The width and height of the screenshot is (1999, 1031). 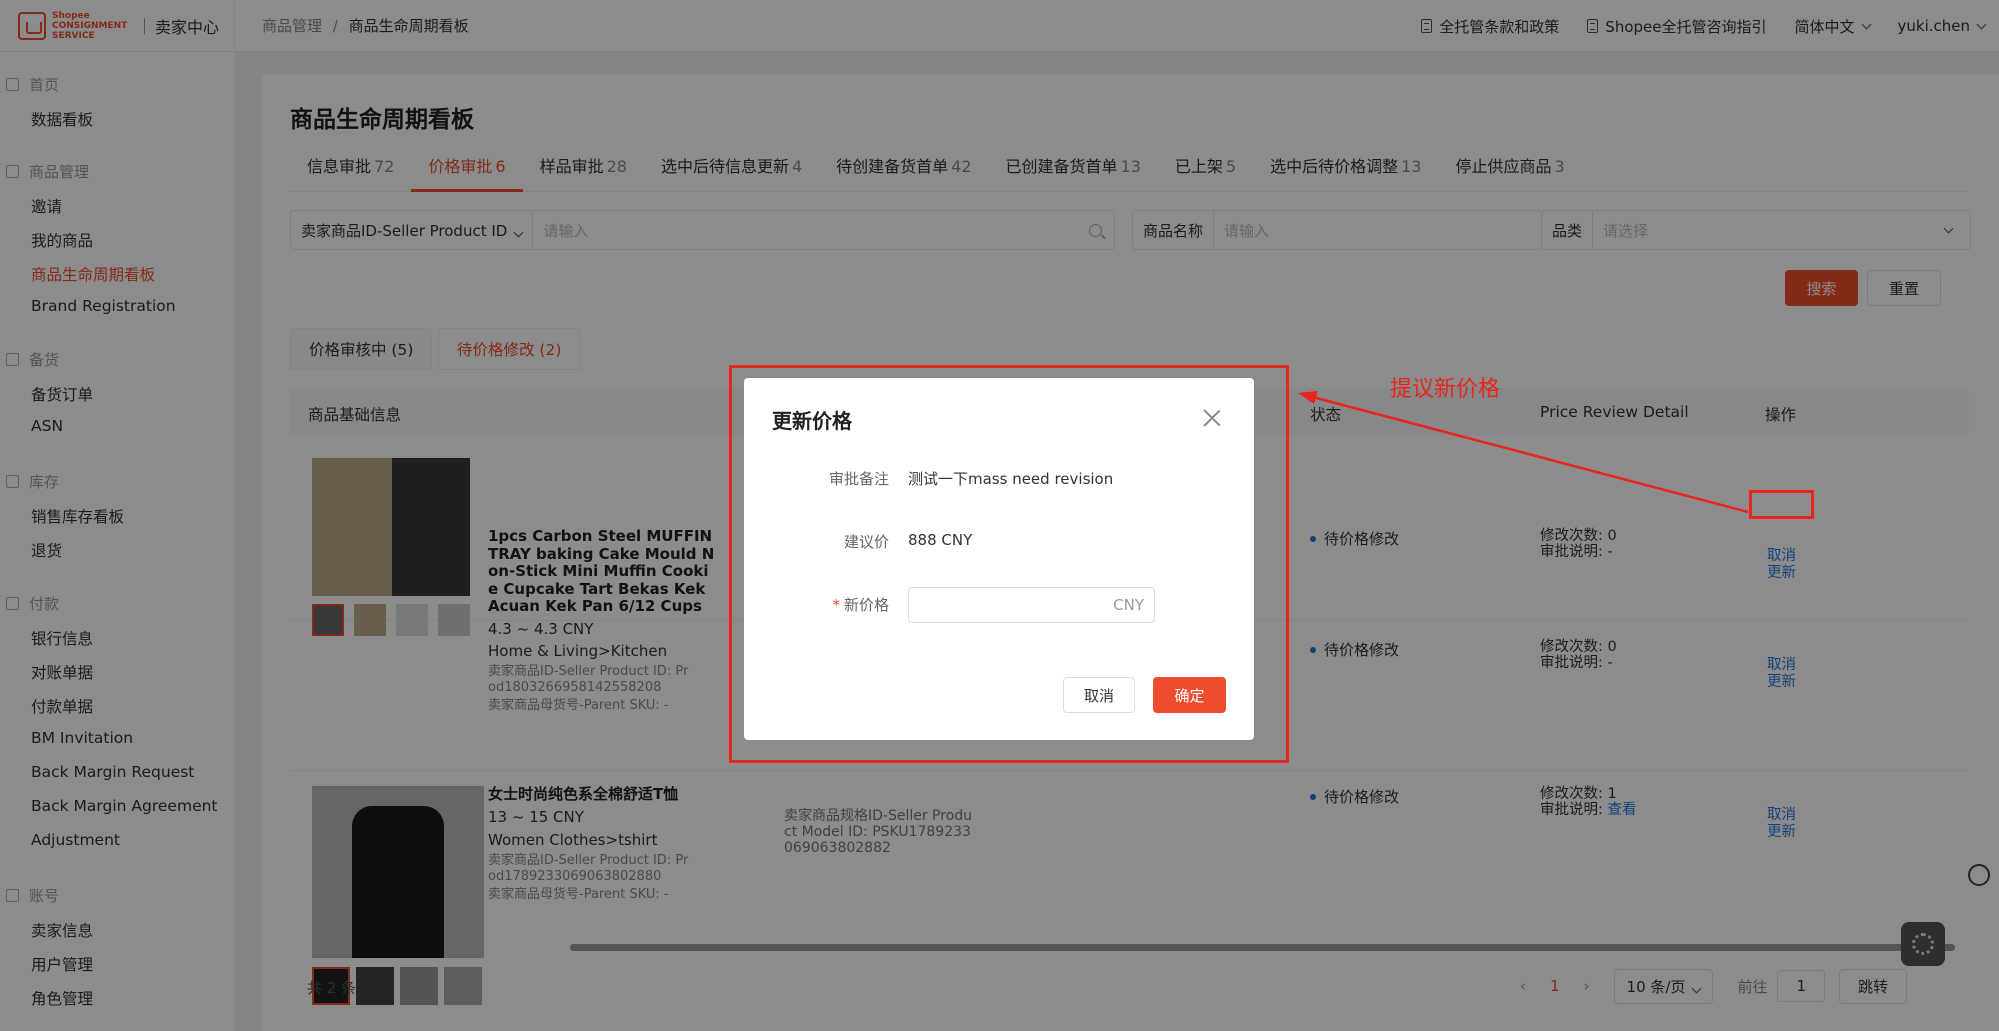 I want to click on arrow-line, so click(x=1526, y=453).